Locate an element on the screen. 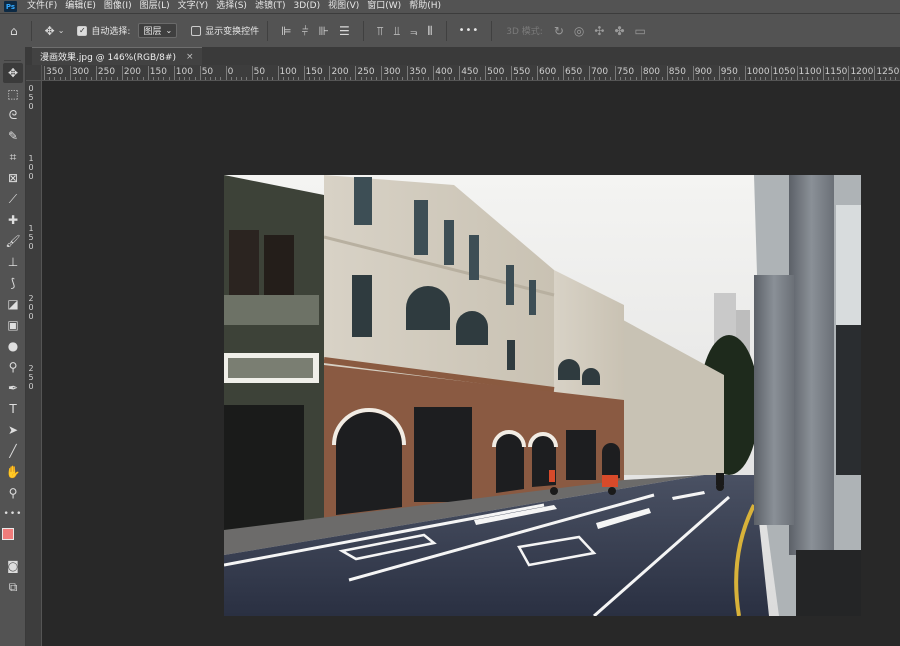  3d-roll-icon: ◎ is located at coordinates (579, 31).